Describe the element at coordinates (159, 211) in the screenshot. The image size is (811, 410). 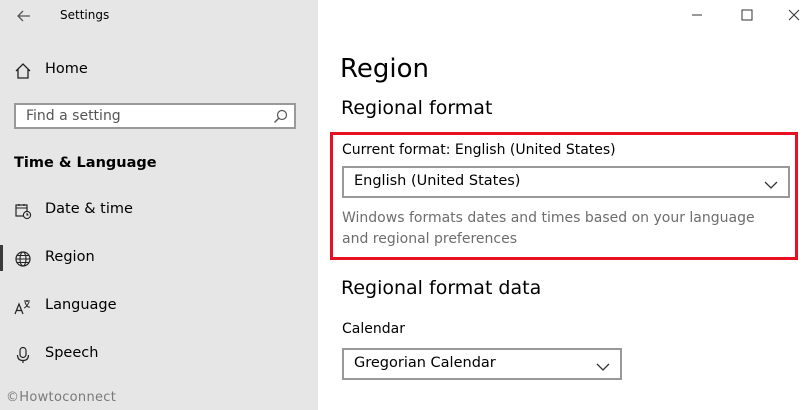
I see `sidebar-item-date-time: Date & time` at that location.